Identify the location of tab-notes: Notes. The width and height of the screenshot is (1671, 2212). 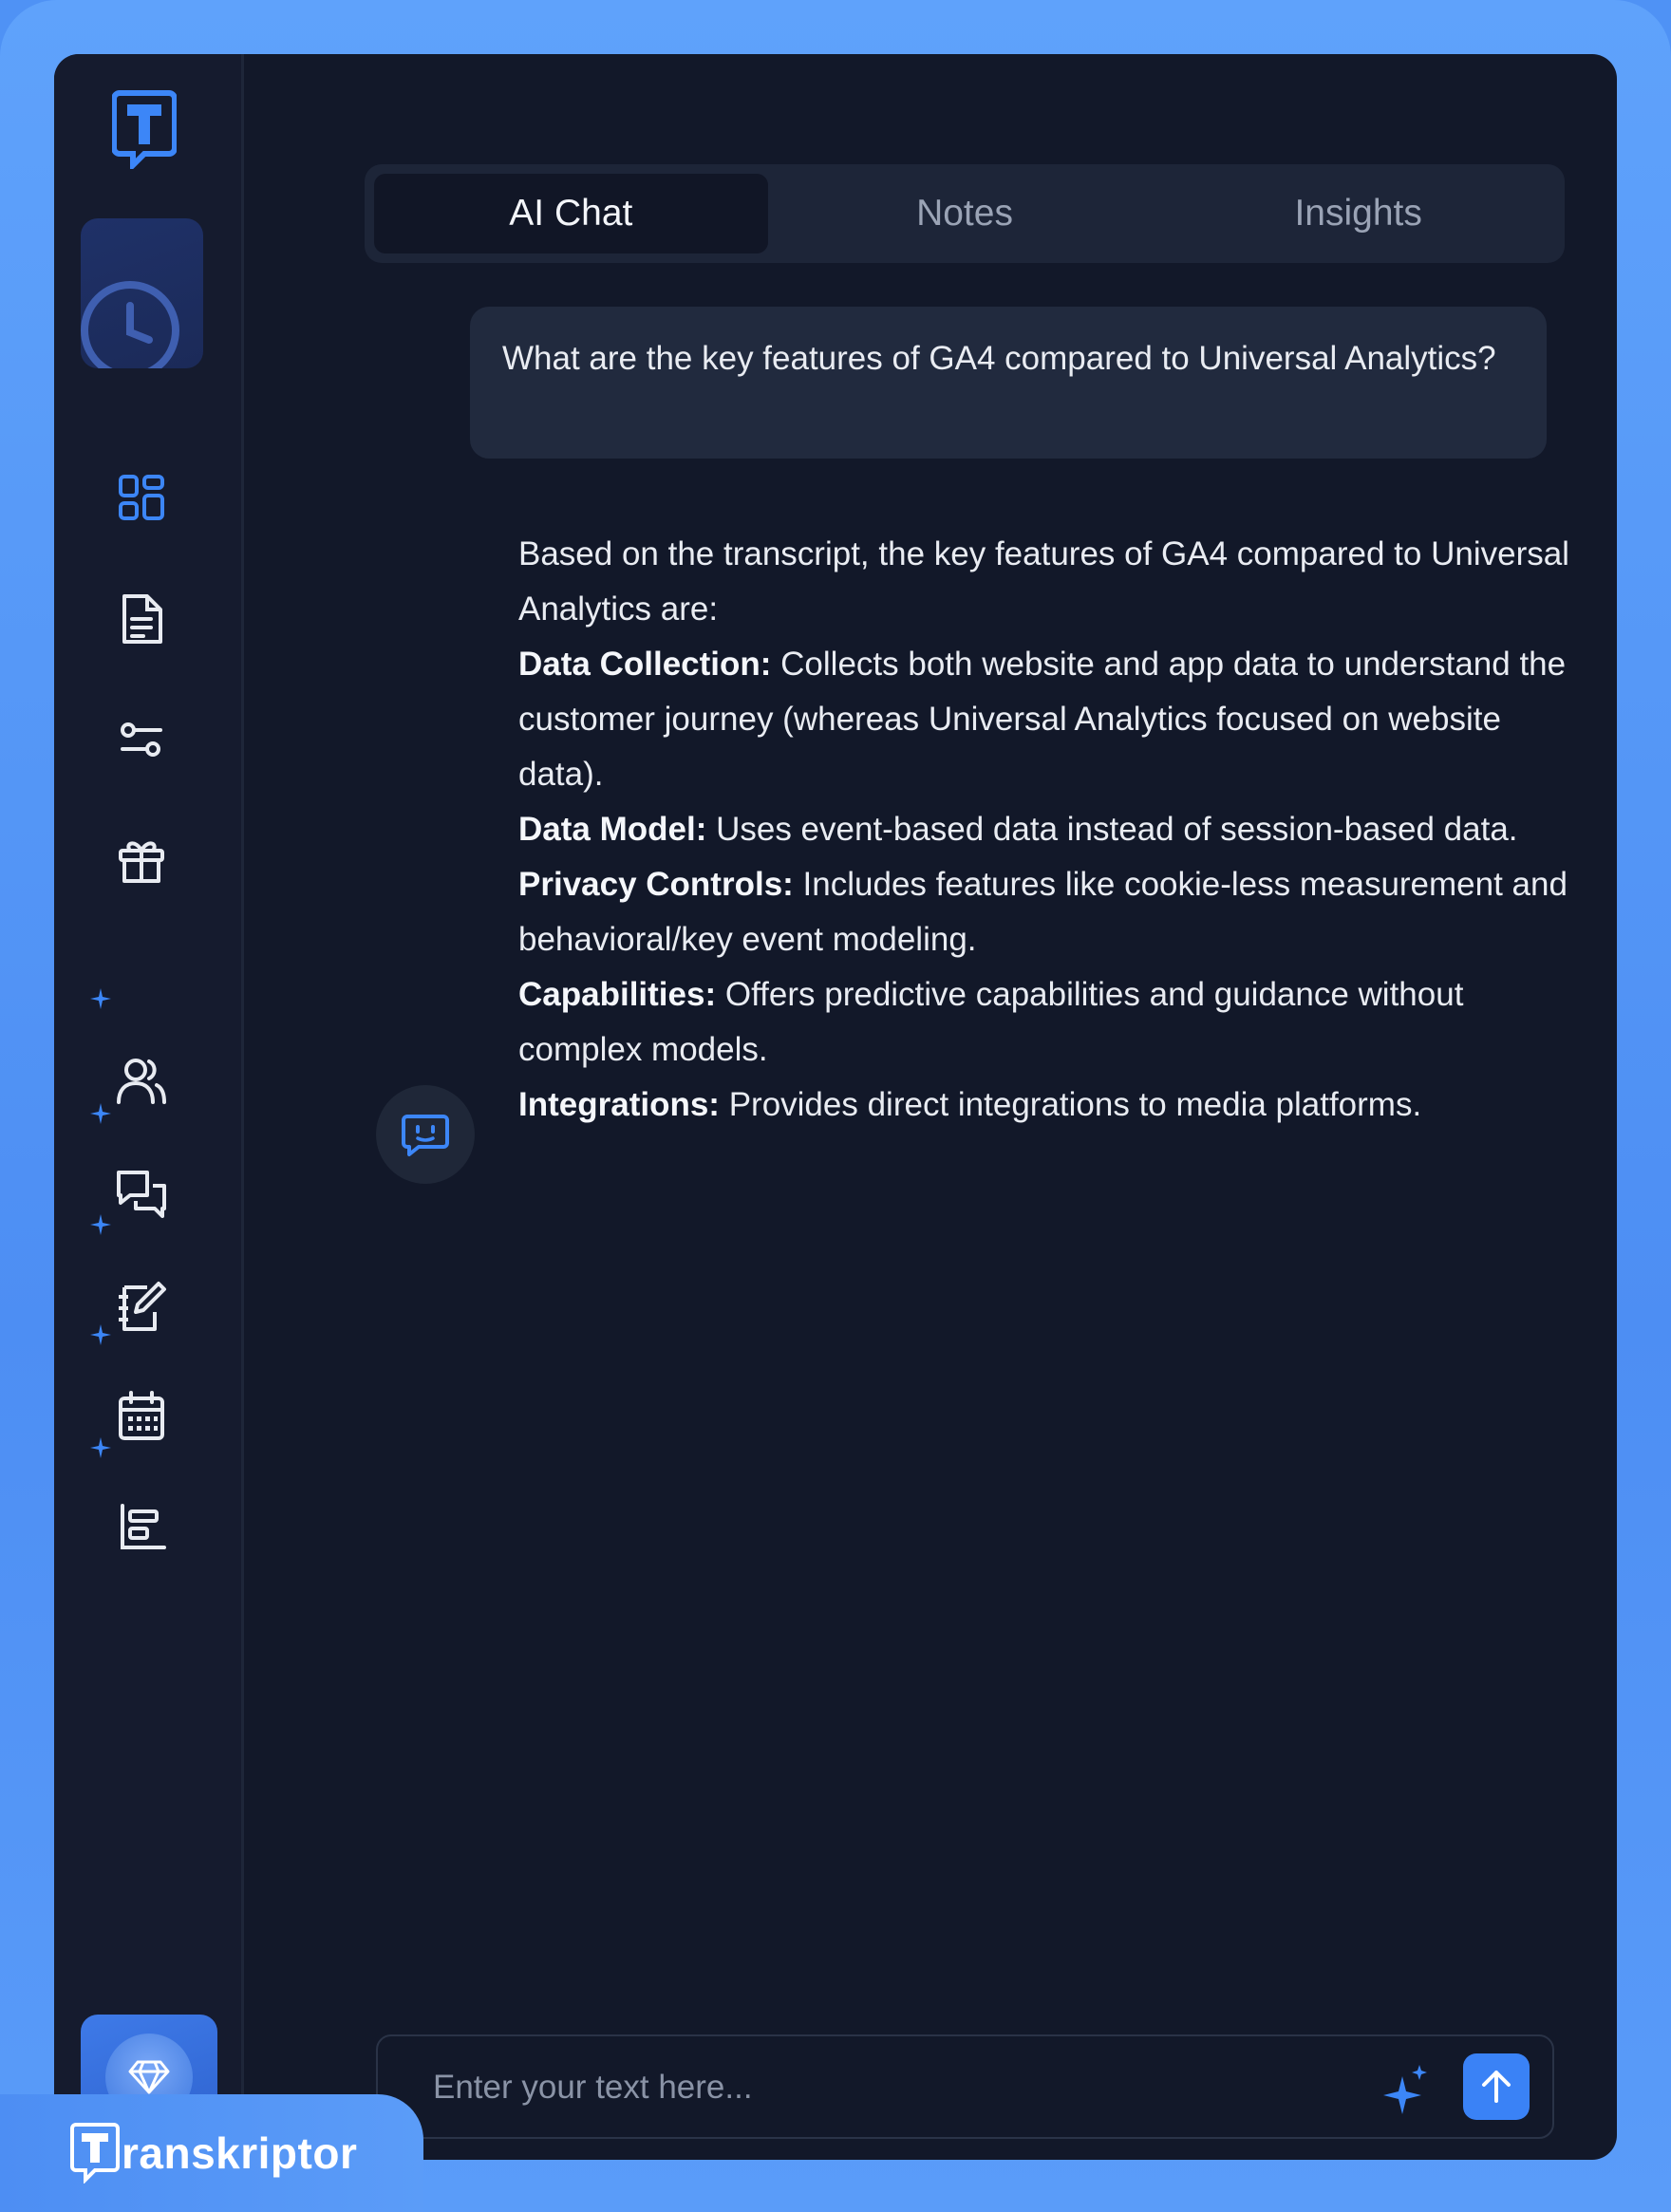
(965, 213).